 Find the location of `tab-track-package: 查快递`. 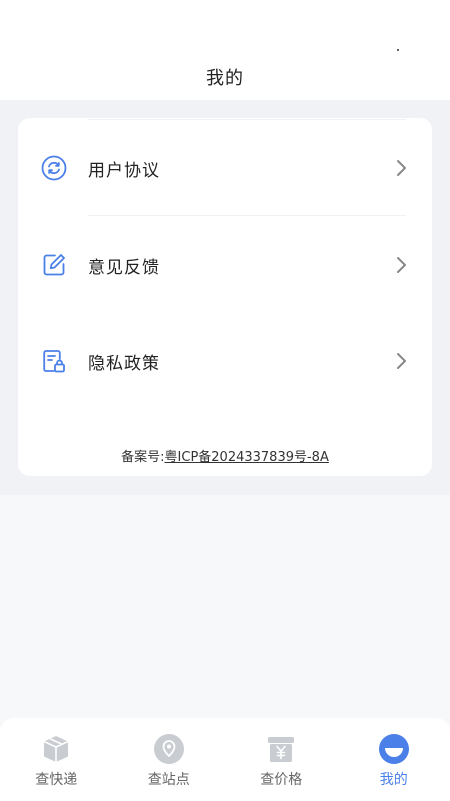

tab-track-package: 查快递 is located at coordinates (56, 759).